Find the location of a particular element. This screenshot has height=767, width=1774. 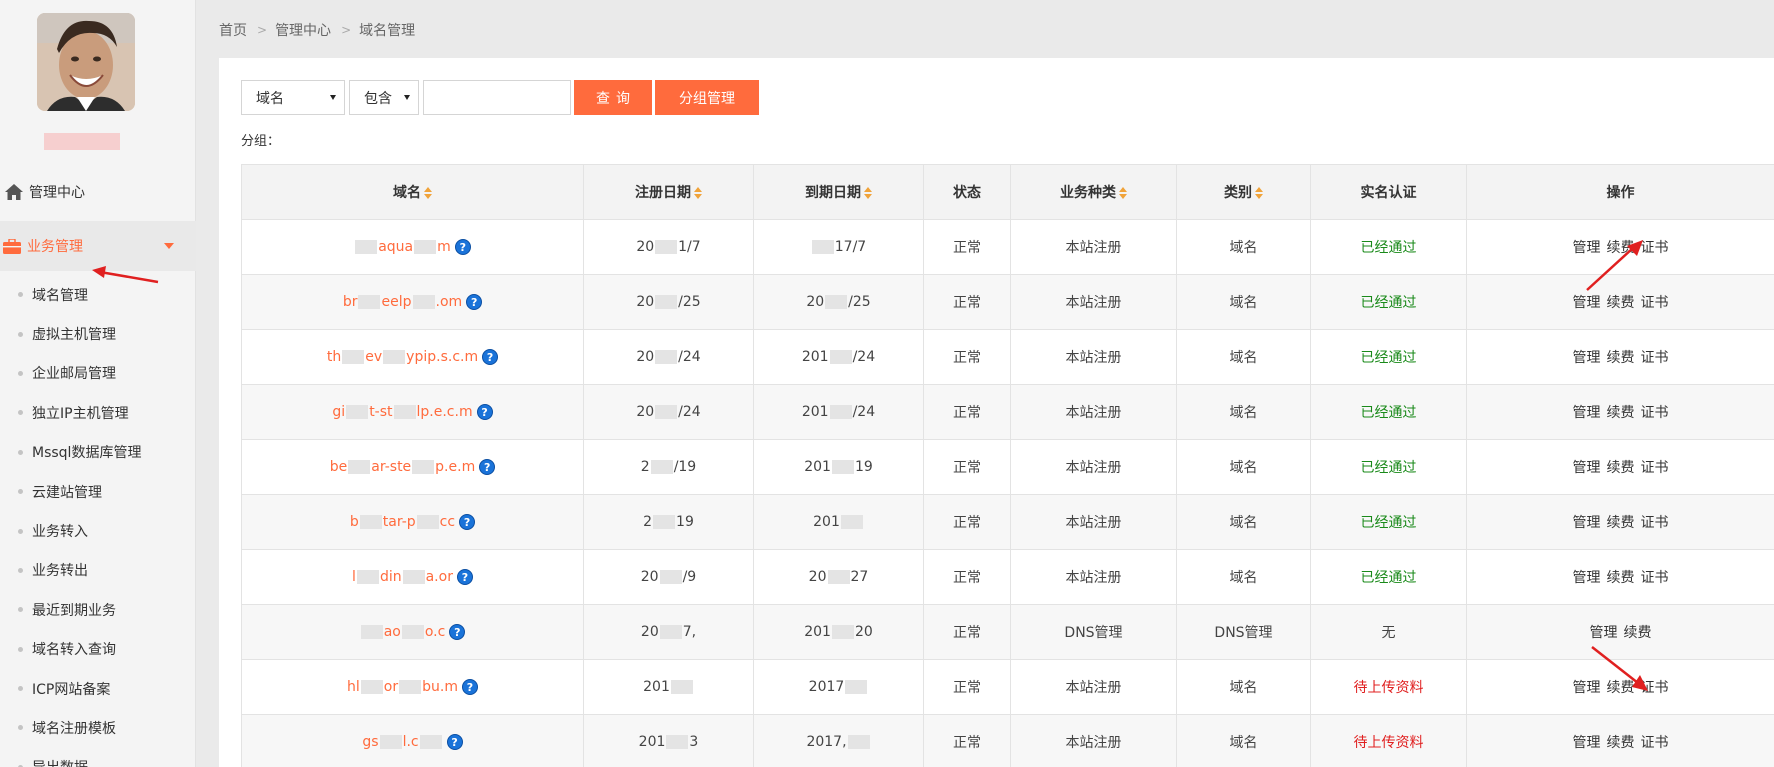

sidebar-item-export: 导出数据 is located at coordinates (98, 757).